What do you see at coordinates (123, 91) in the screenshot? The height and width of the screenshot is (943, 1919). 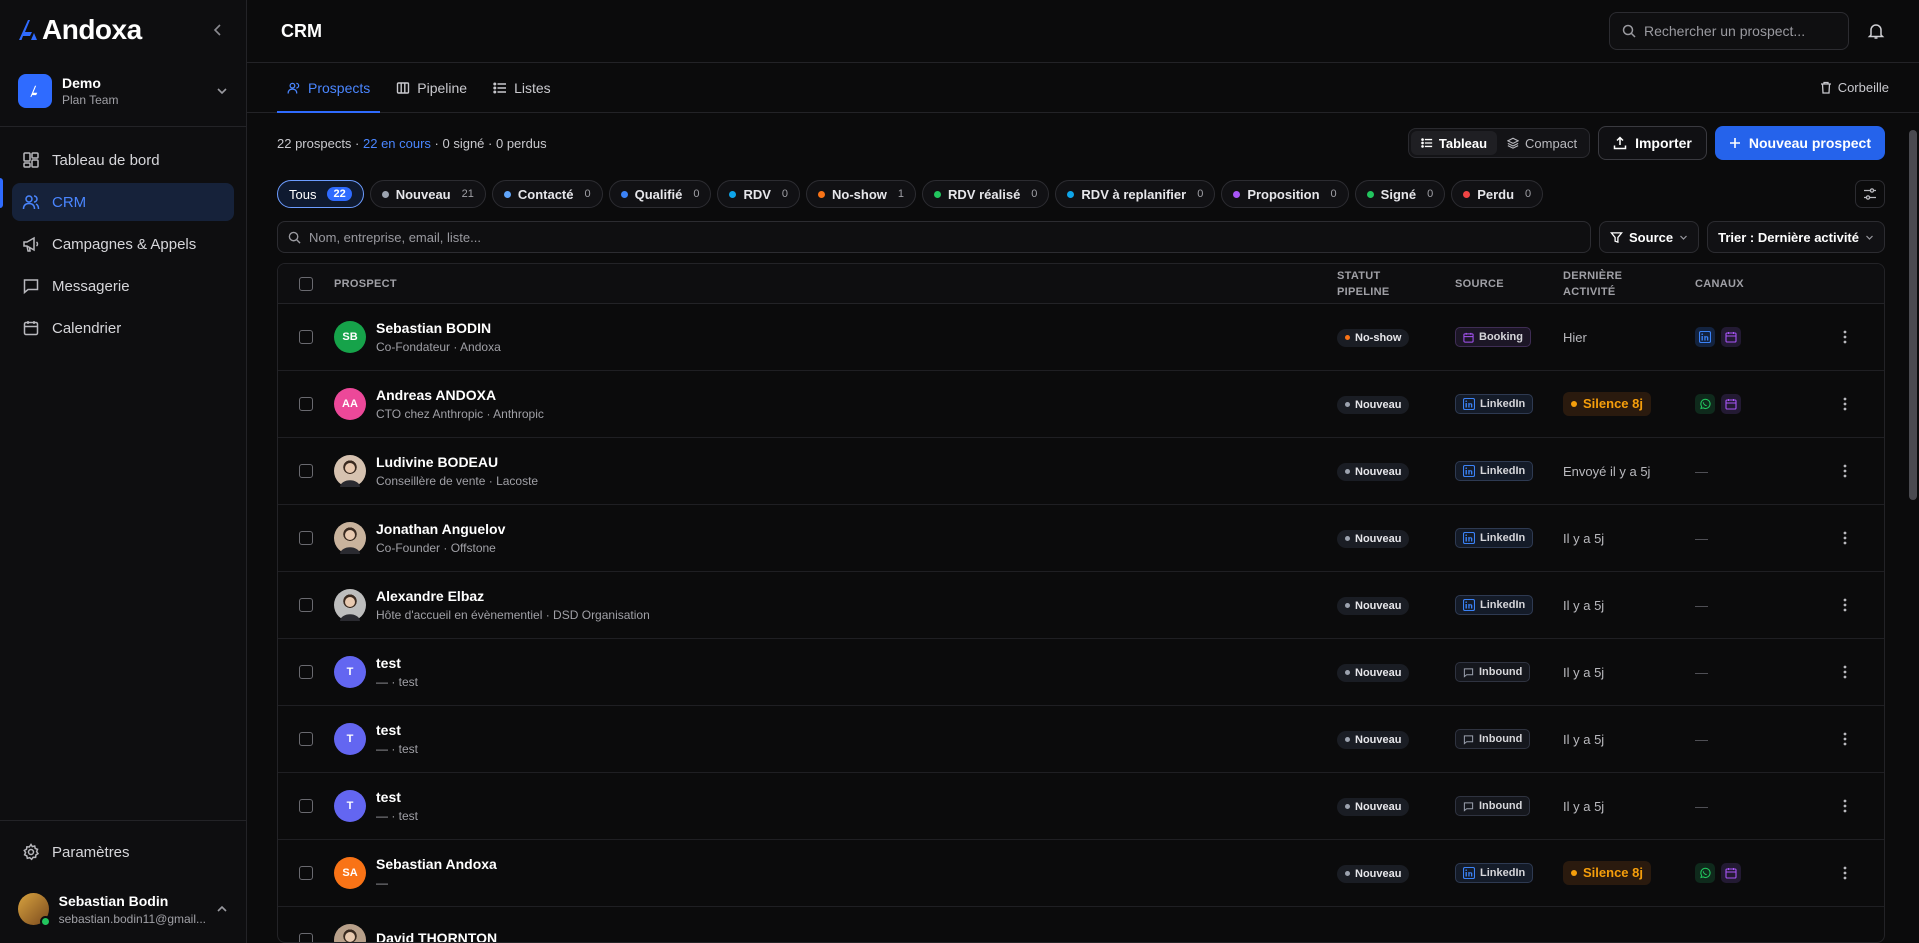 I see `workspace-switcher: Demo Plan Team` at bounding box center [123, 91].